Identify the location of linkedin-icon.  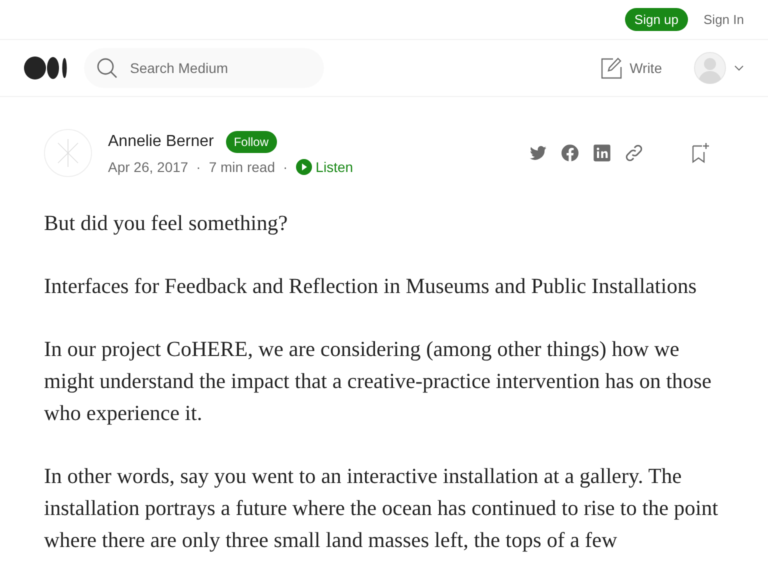
(602, 153).